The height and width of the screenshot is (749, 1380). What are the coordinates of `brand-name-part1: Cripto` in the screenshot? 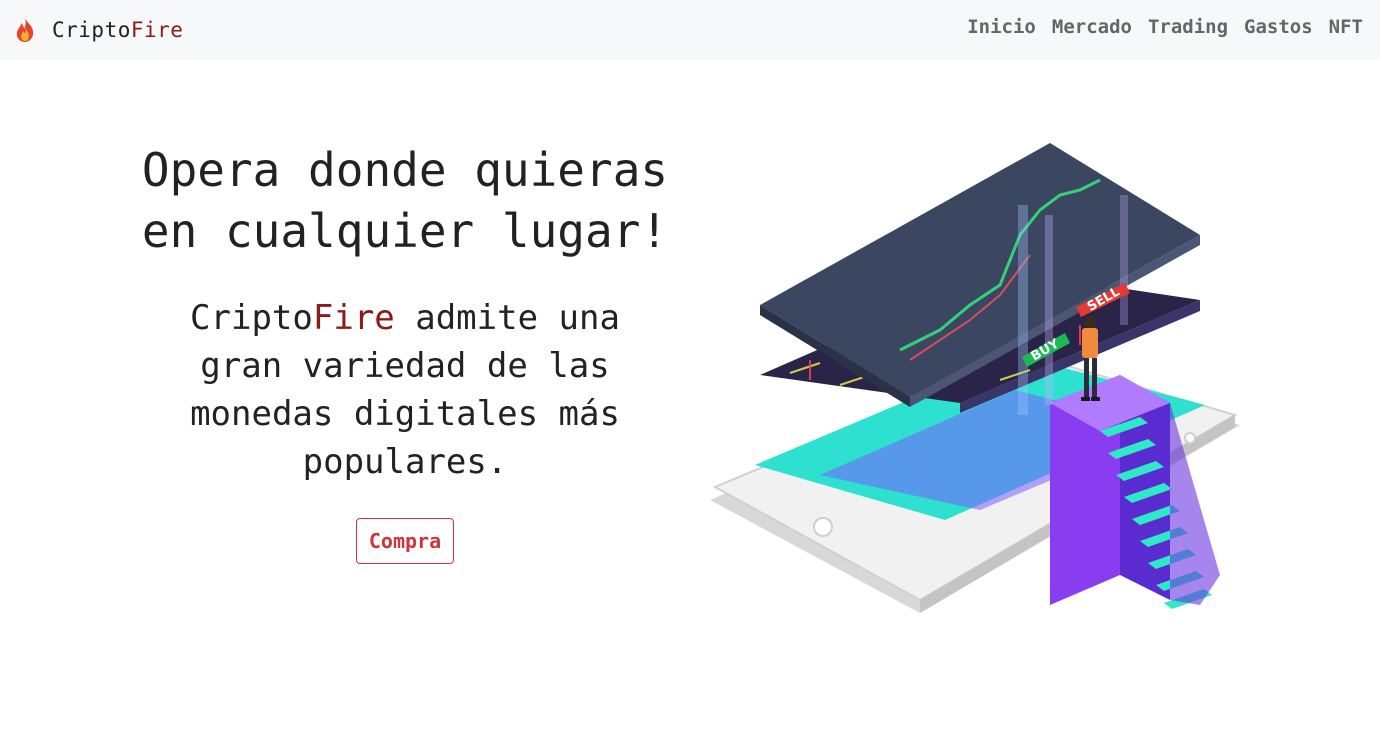 It's located at (91, 30).